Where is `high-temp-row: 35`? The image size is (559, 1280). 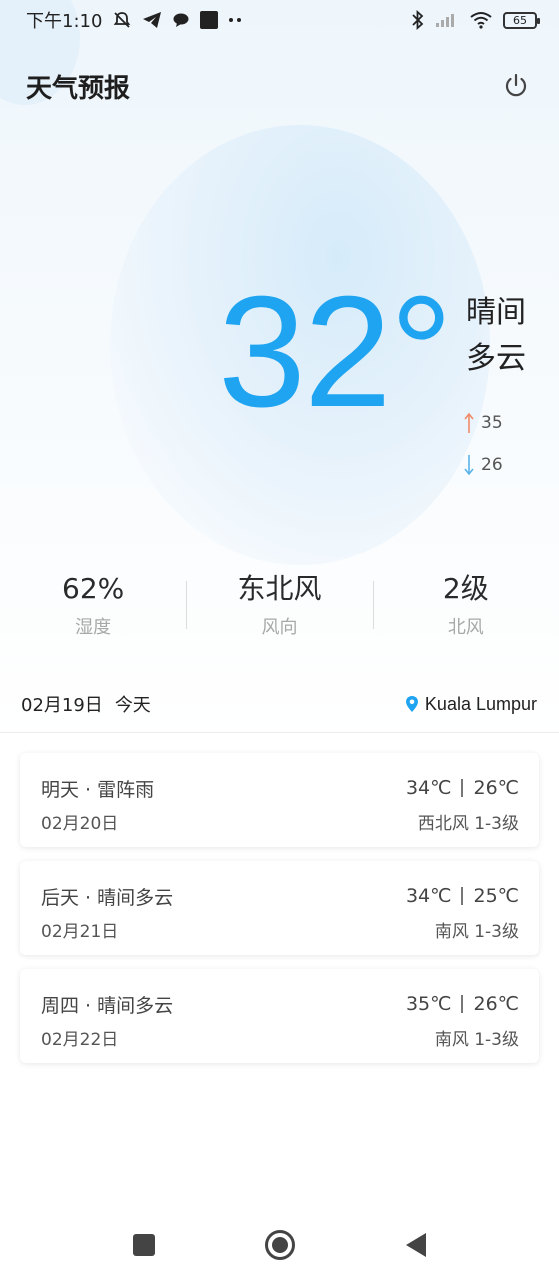 high-temp-row: 35 is located at coordinates (483, 423).